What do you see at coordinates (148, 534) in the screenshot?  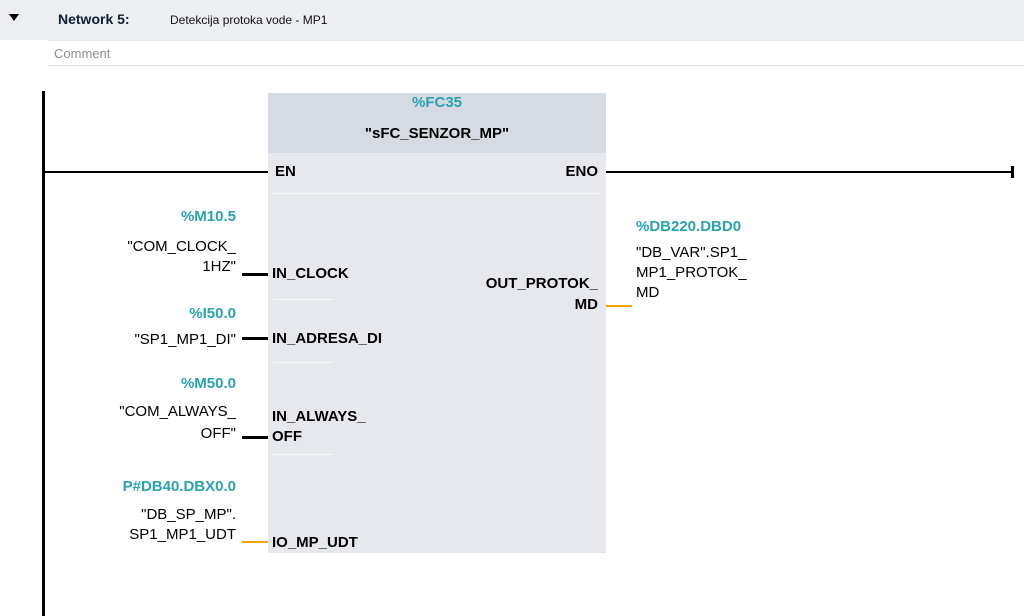 I see `operand-symbol-udt-line2: SP1_MP1_UDT` at bounding box center [148, 534].